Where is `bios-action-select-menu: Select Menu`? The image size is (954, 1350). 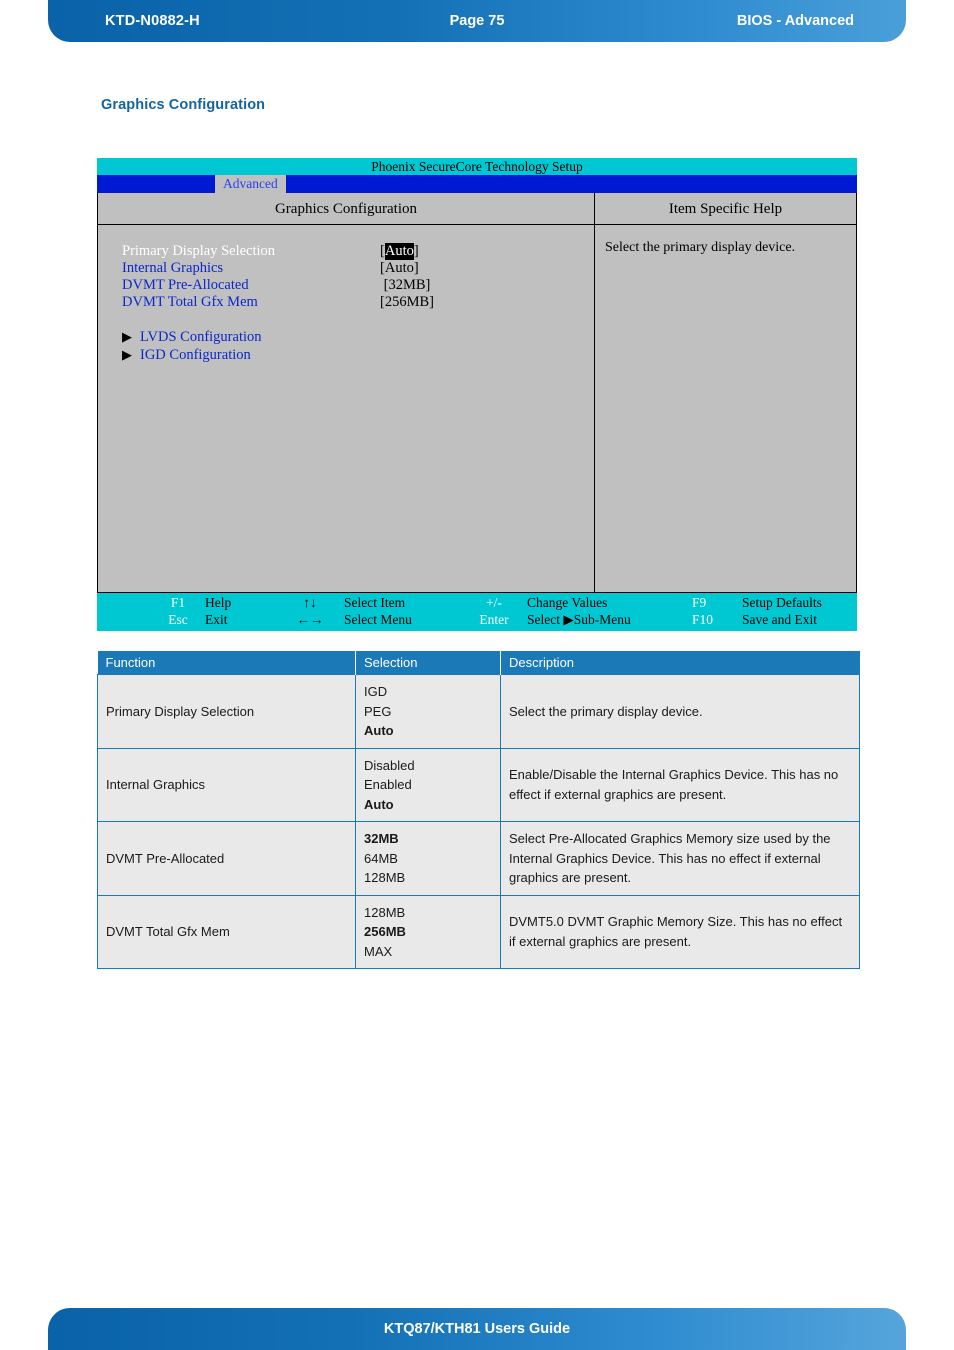
bios-action-select-menu: Select Menu is located at coordinates (378, 619).